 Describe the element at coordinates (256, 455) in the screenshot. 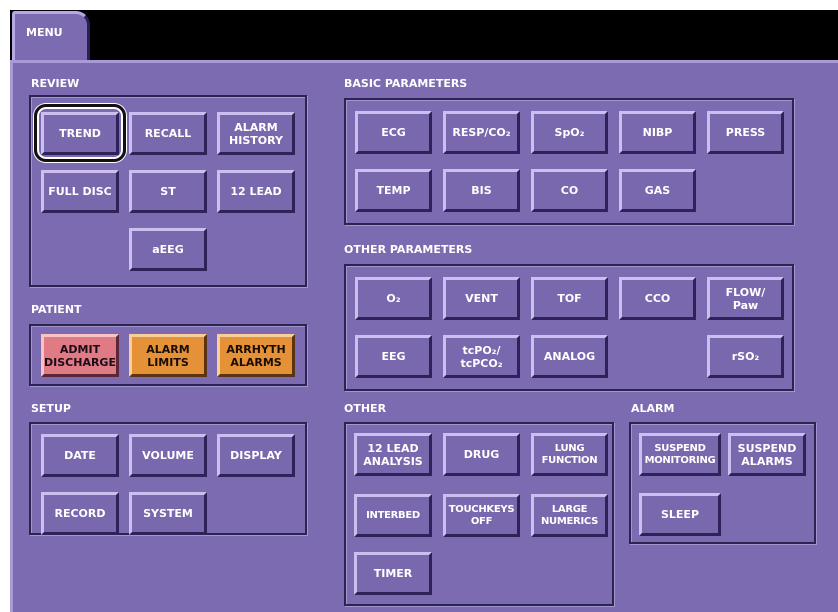

I see `display-button: DISPLAY` at that location.